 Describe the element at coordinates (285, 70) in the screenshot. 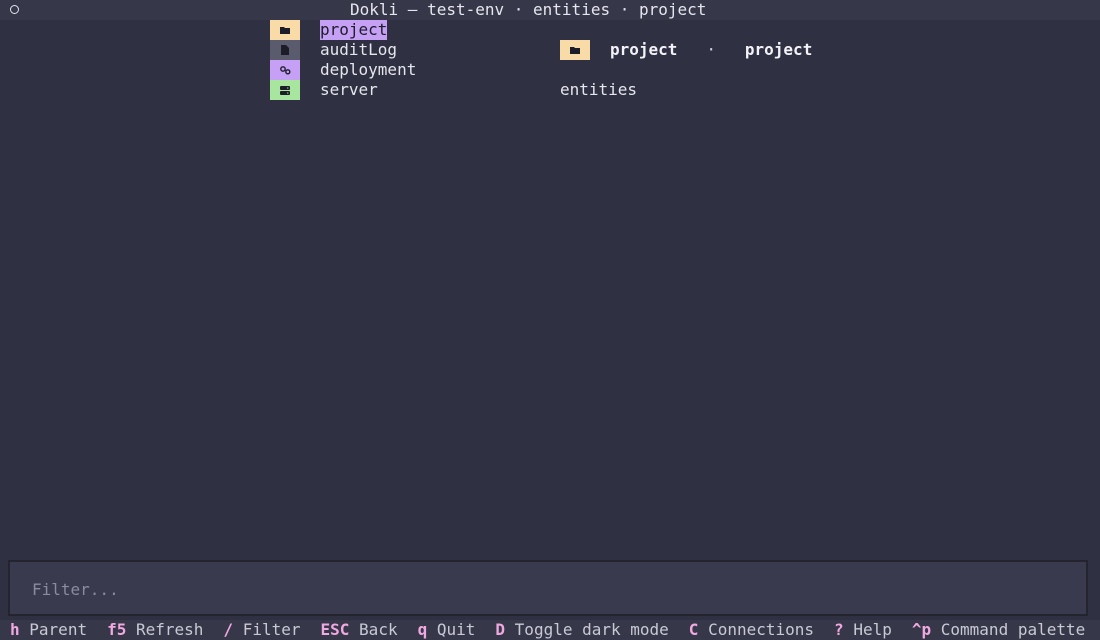

I see `gears-icon` at that location.